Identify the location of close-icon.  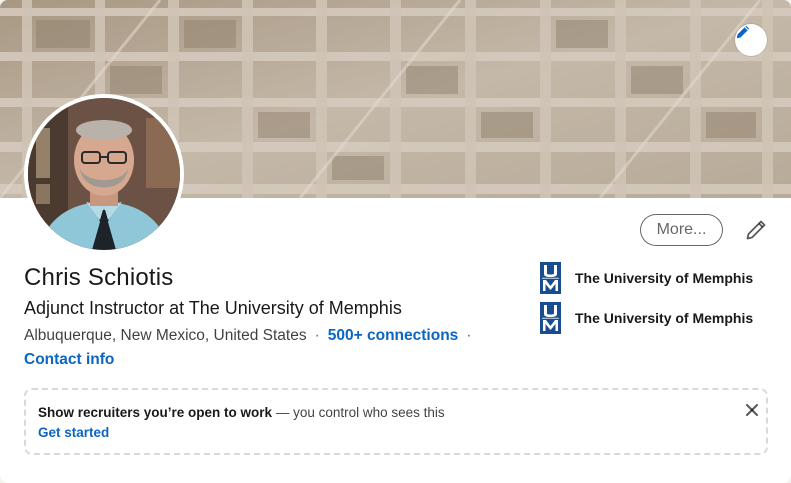
(752, 410).